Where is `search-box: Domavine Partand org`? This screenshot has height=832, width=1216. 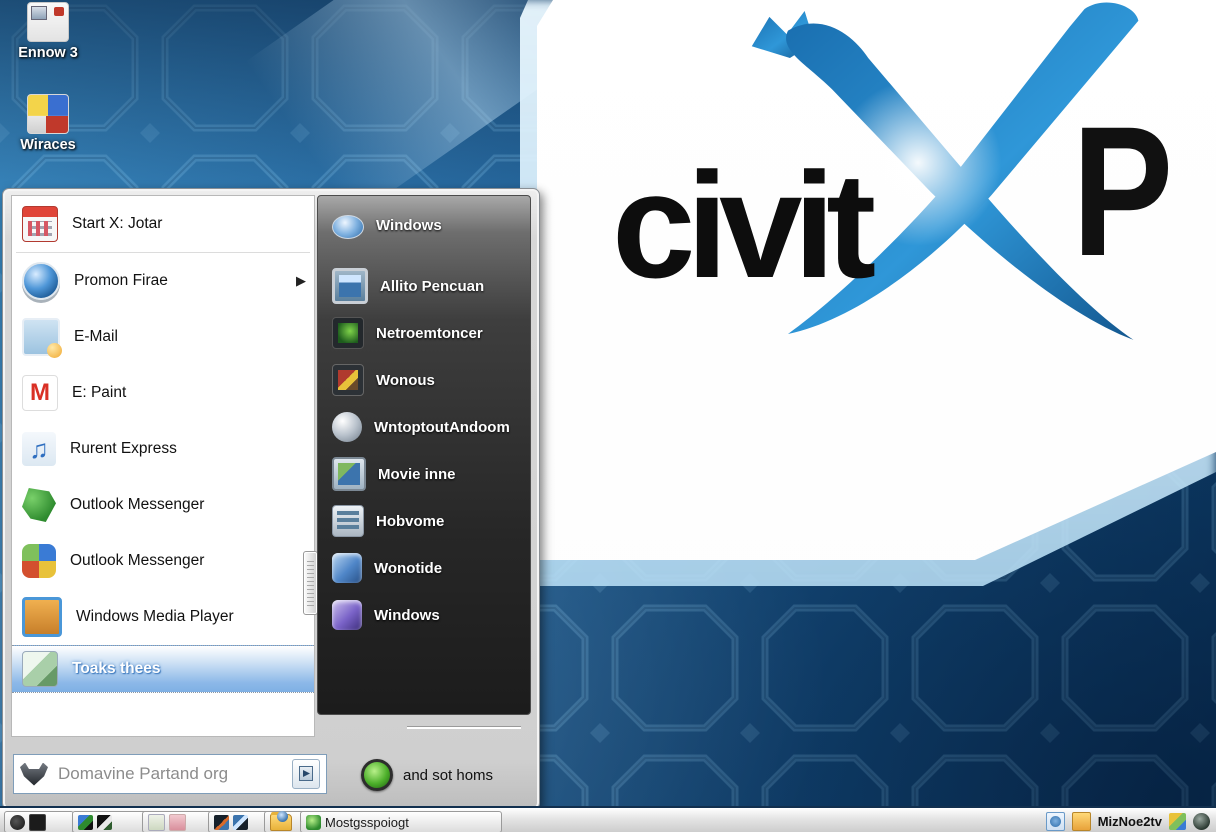 search-box: Domavine Partand org is located at coordinates (170, 774).